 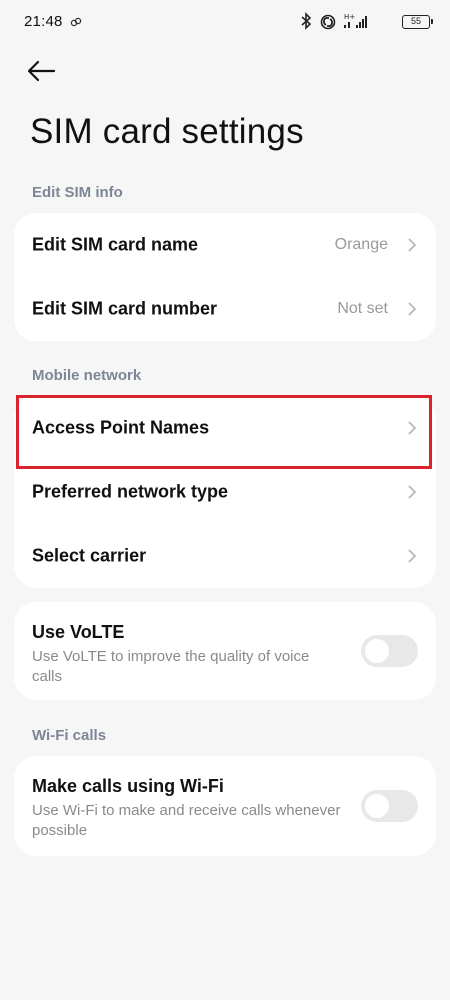 I want to click on row-label: Edit SIM card number, so click(x=125, y=308).